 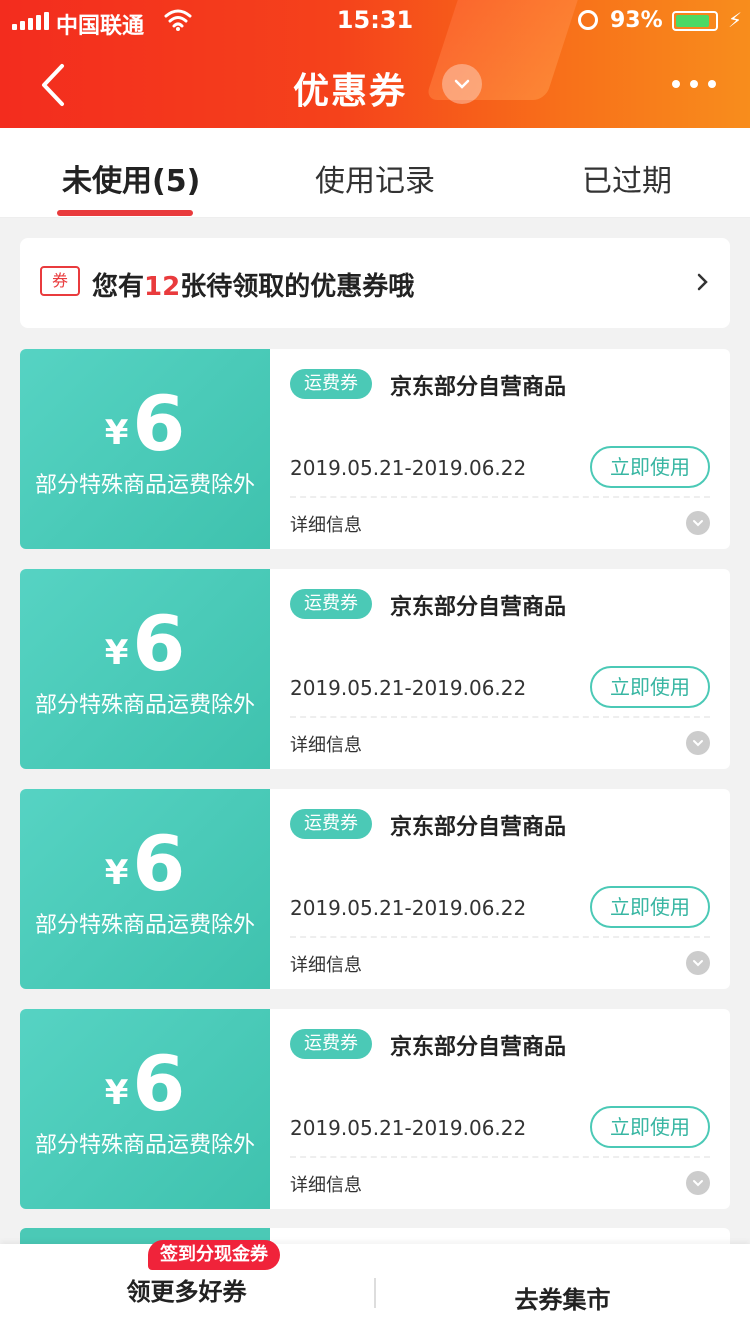 What do you see at coordinates (187, 1289) in the screenshot?
I see `get-more-coupons-button: 领更多好券` at bounding box center [187, 1289].